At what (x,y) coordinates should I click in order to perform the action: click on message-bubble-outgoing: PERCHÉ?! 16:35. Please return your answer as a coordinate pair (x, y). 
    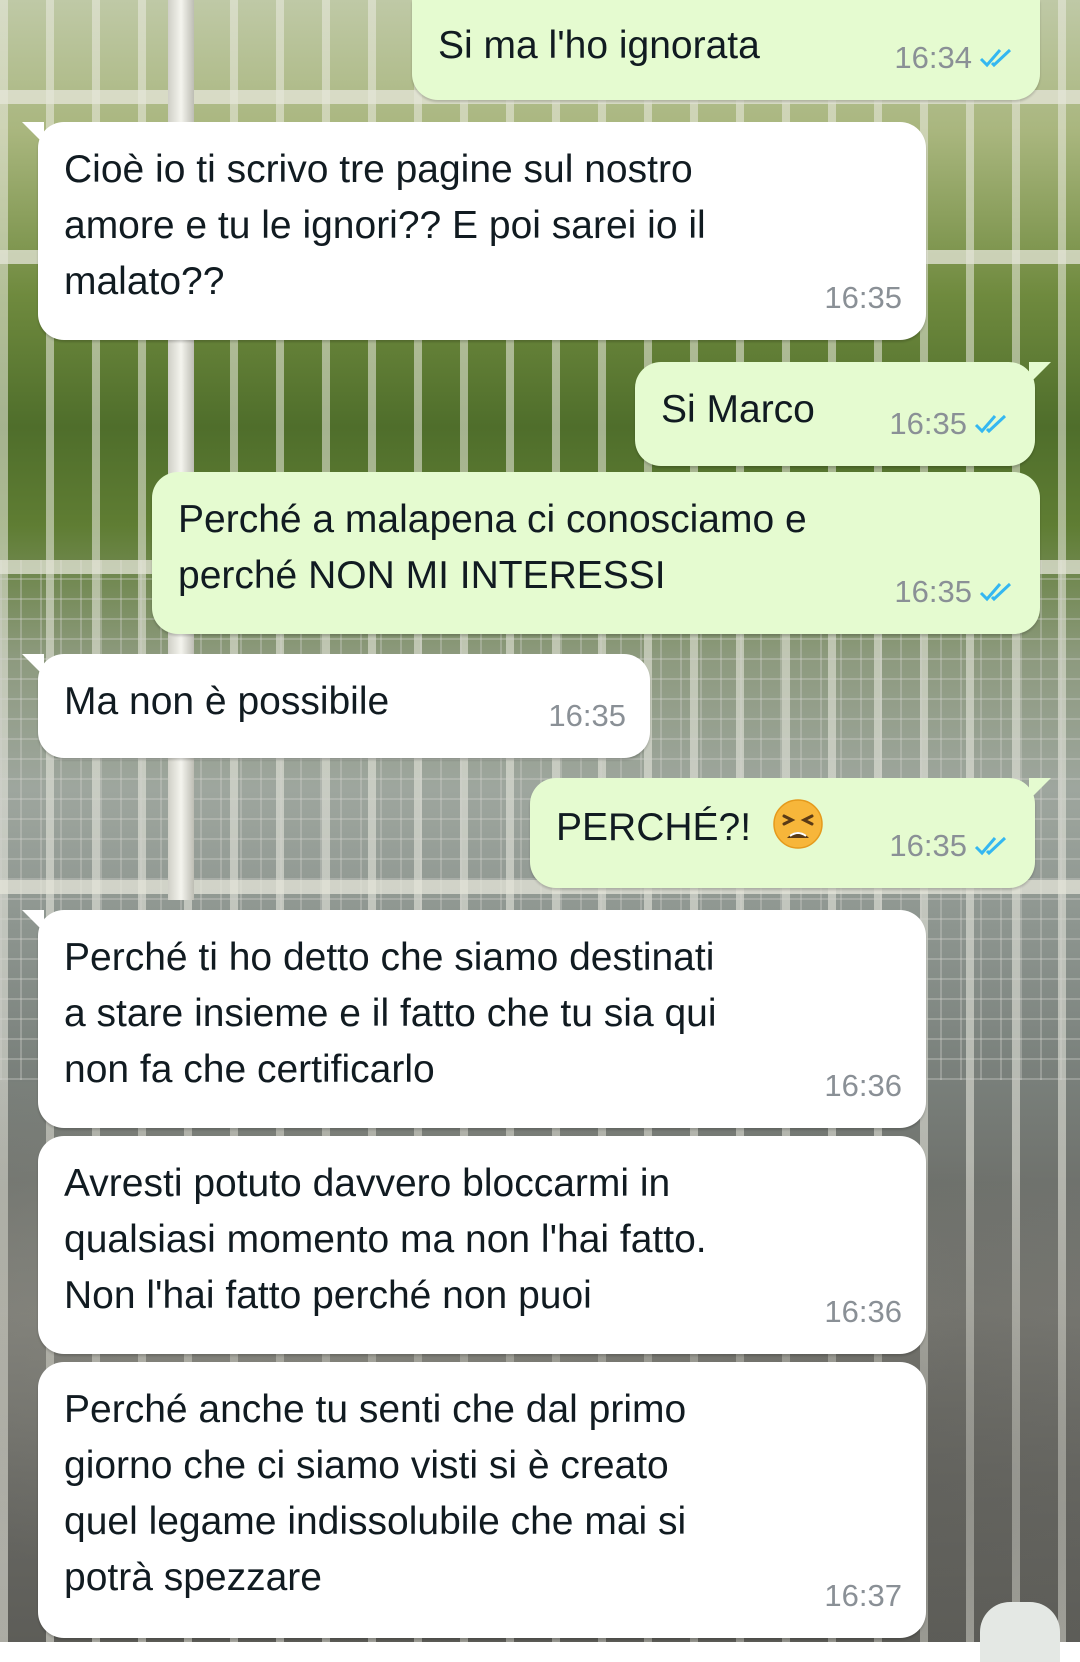
    Looking at the image, I should click on (790, 833).